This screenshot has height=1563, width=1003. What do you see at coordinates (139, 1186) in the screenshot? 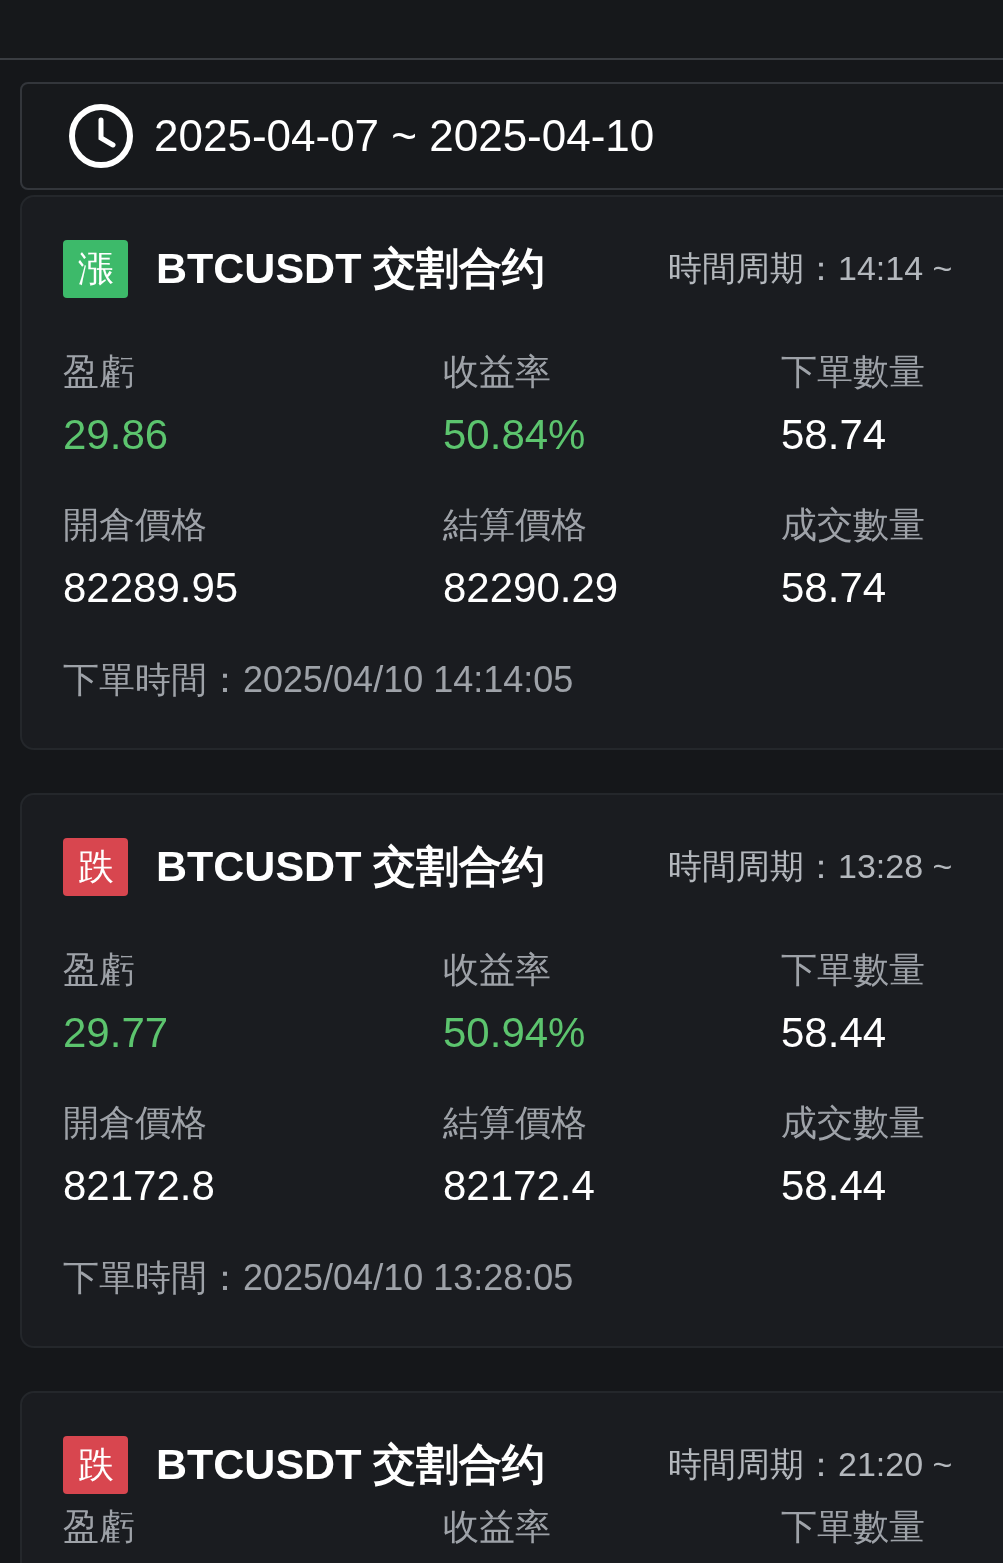
I see `metric-value: 82172.8` at bounding box center [139, 1186].